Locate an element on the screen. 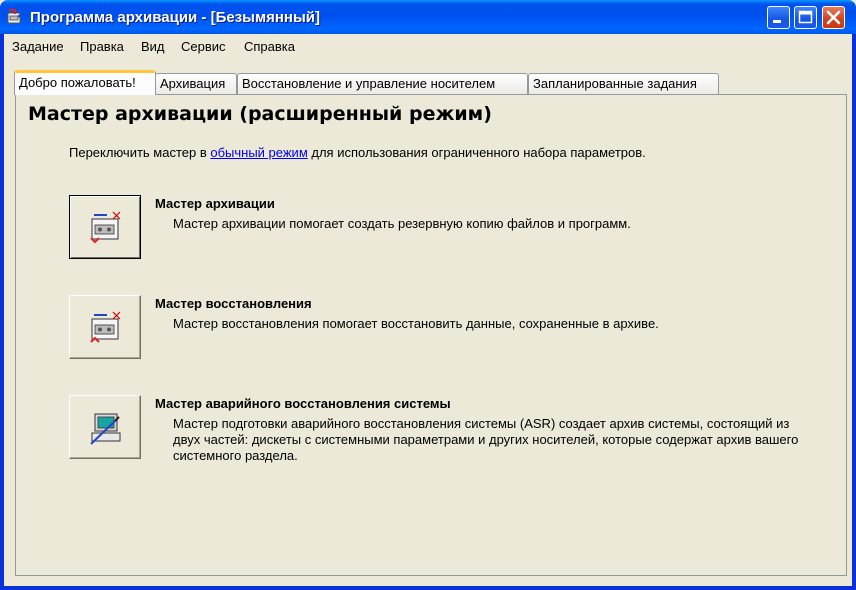 The height and width of the screenshot is (590, 856). restore-wizard-title: Мастер восстановления is located at coordinates (233, 303).